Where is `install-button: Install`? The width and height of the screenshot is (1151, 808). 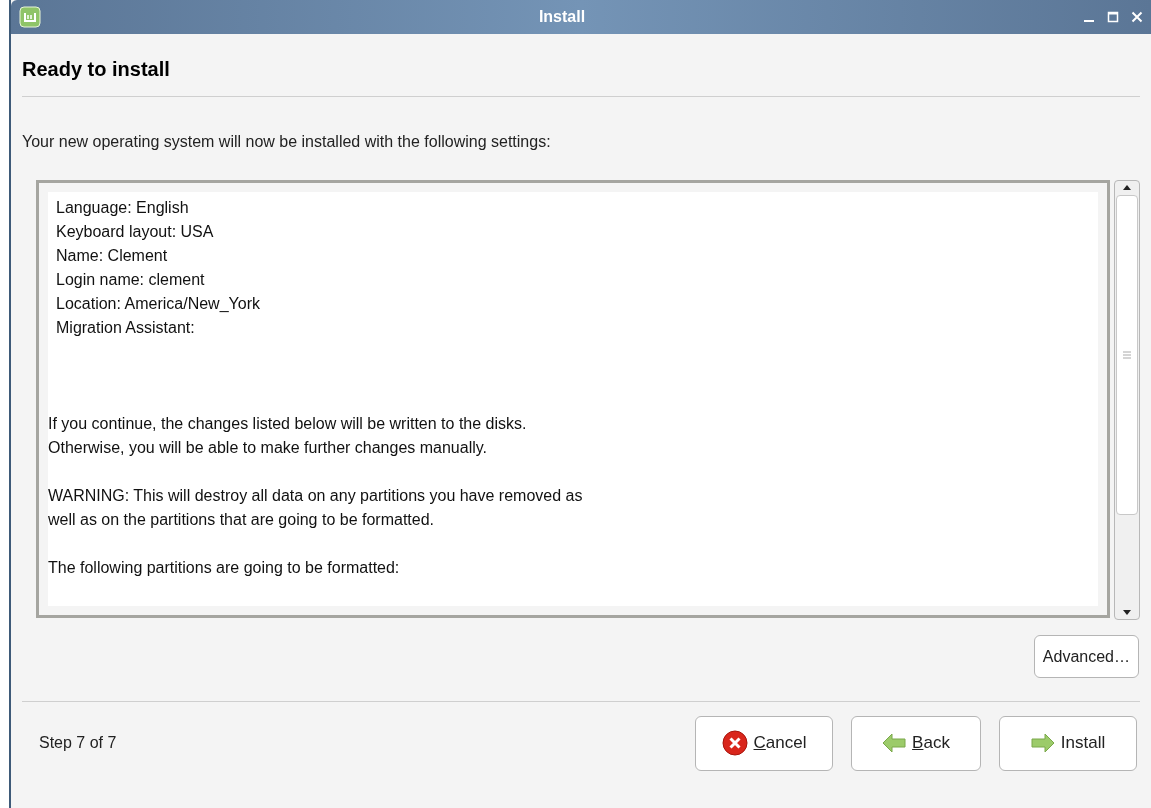
install-button: Install is located at coordinates (1068, 743).